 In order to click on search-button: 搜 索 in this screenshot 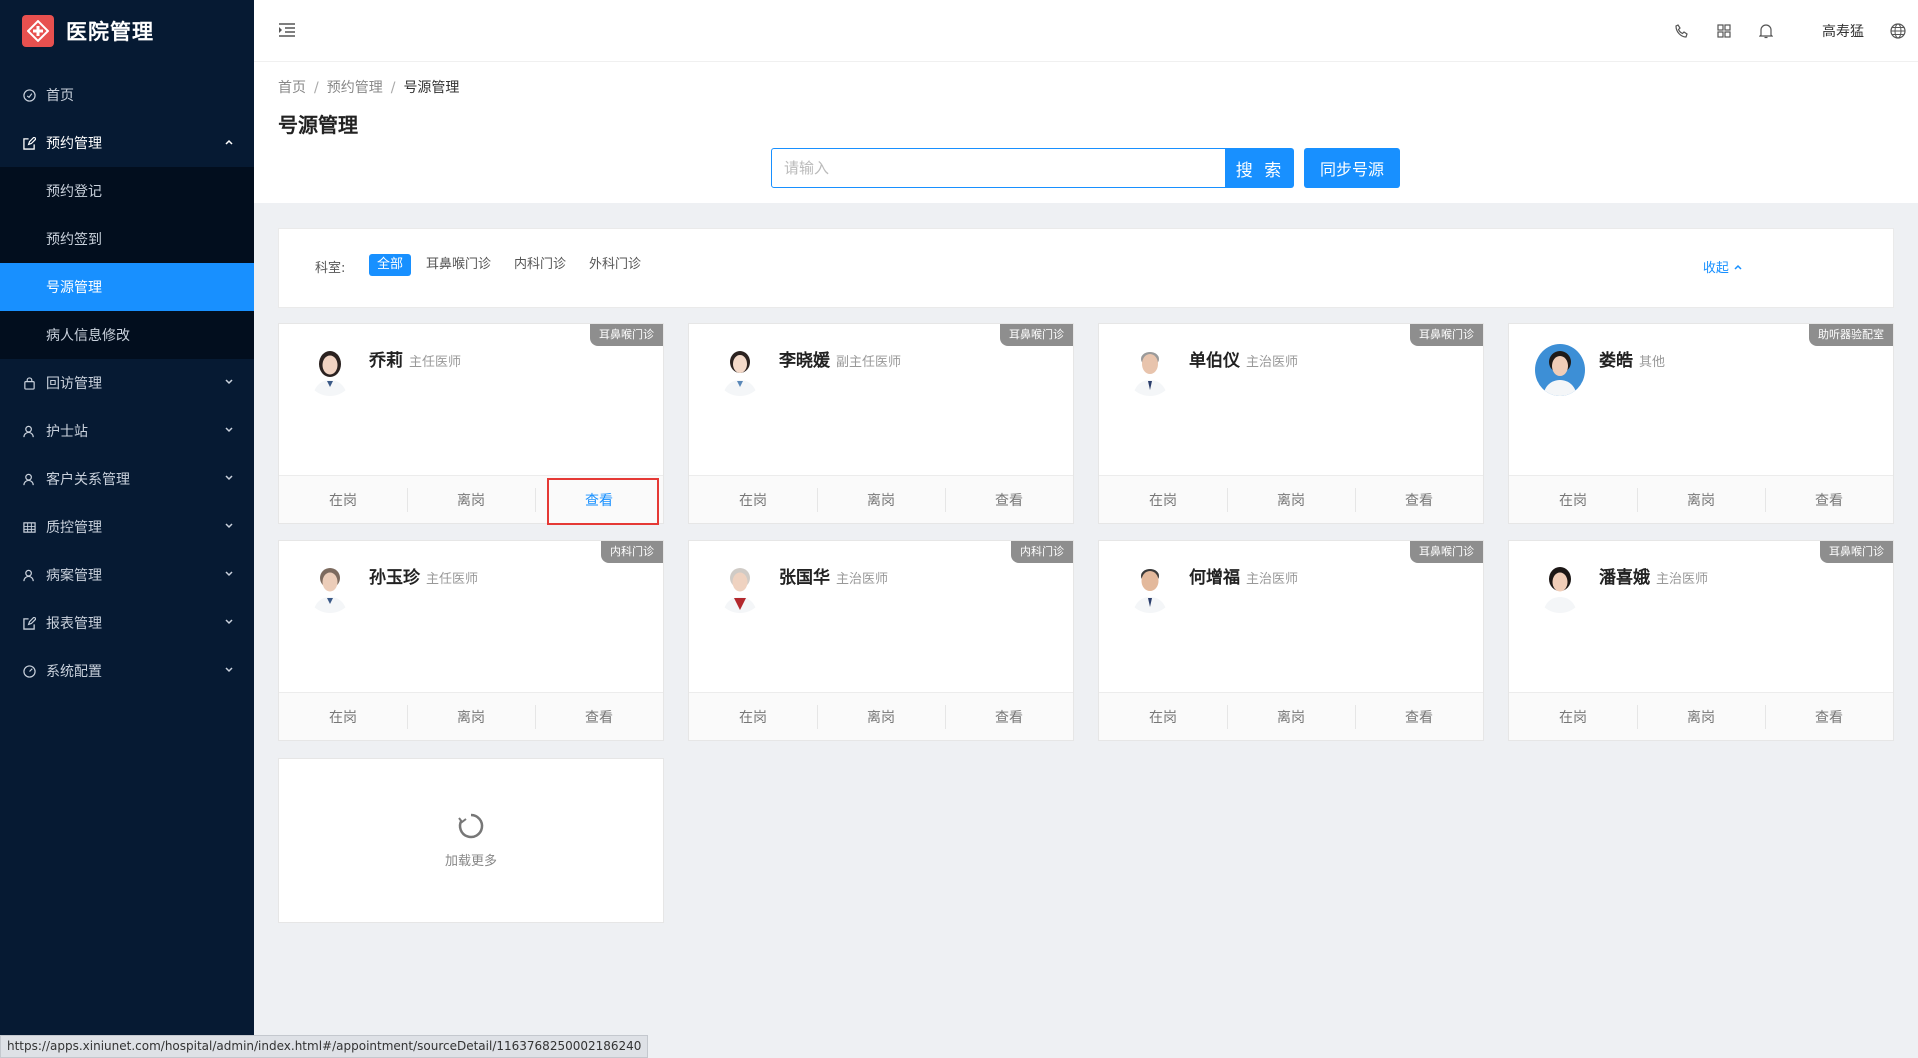, I will do `click(1260, 168)`.